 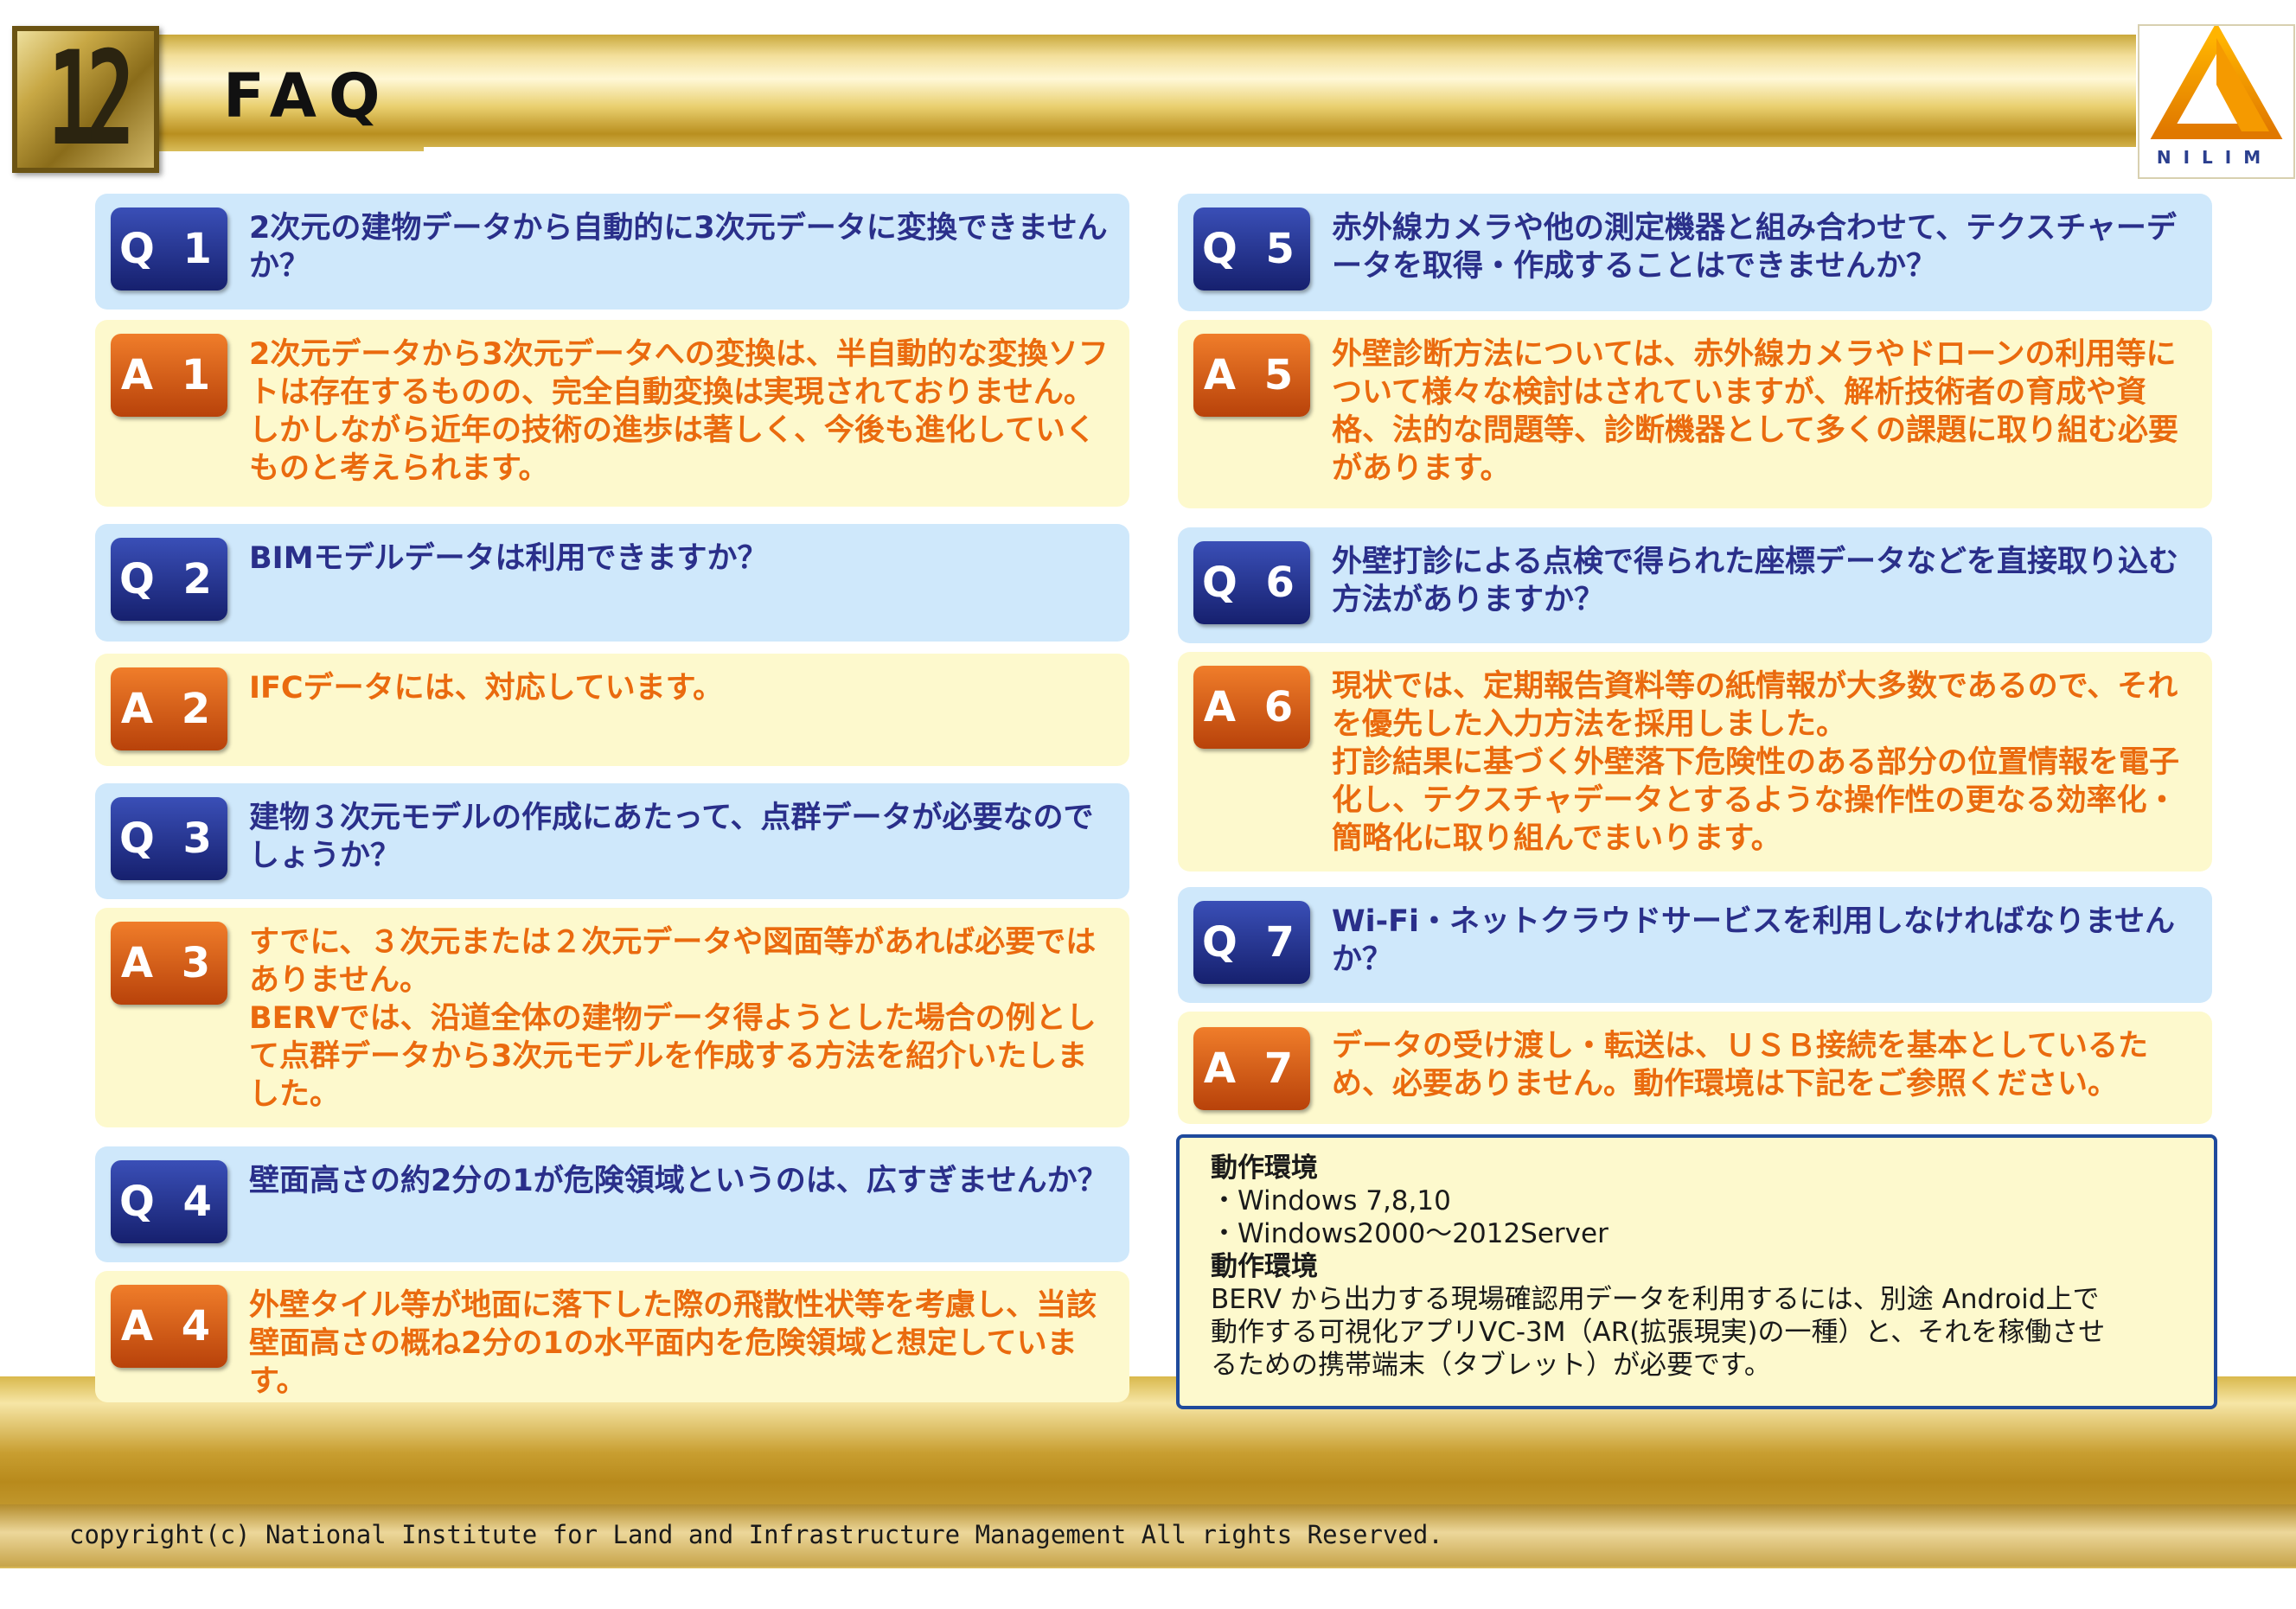 I want to click on answer-badge: A 1, so click(x=169, y=375).